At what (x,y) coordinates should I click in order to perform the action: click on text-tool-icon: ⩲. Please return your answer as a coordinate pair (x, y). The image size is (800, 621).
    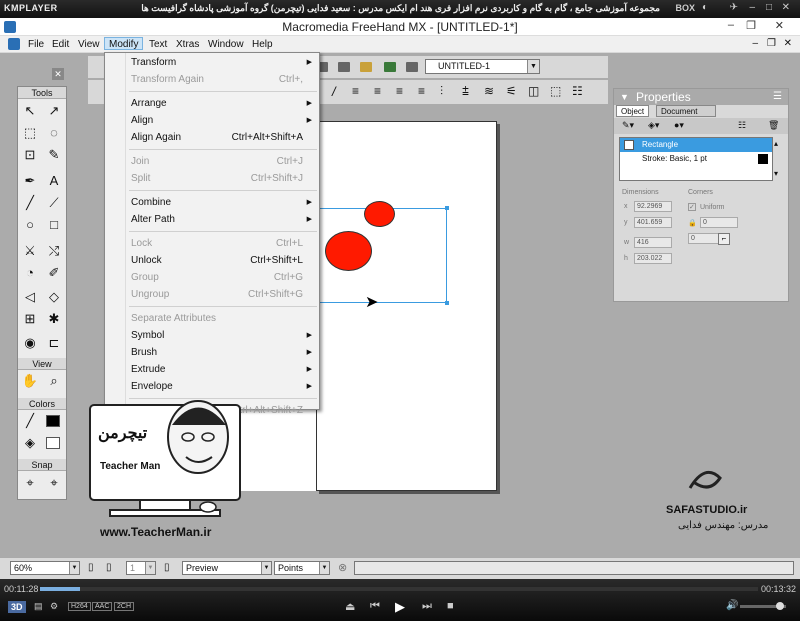
    Looking at the image, I should click on (465, 91).